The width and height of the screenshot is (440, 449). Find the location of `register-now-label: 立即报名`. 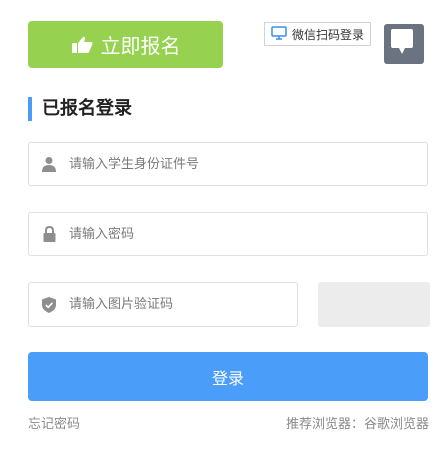

register-now-label: 立即报名 is located at coordinates (140, 46).